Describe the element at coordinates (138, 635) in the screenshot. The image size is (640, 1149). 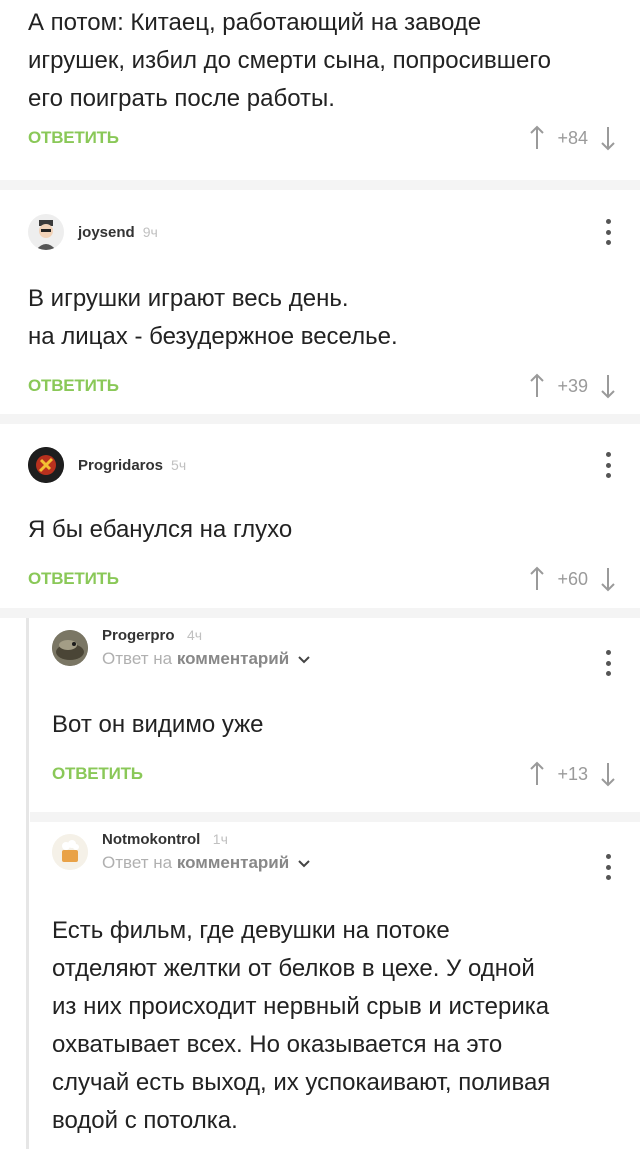
I see `author-name: Progerpro` at that location.